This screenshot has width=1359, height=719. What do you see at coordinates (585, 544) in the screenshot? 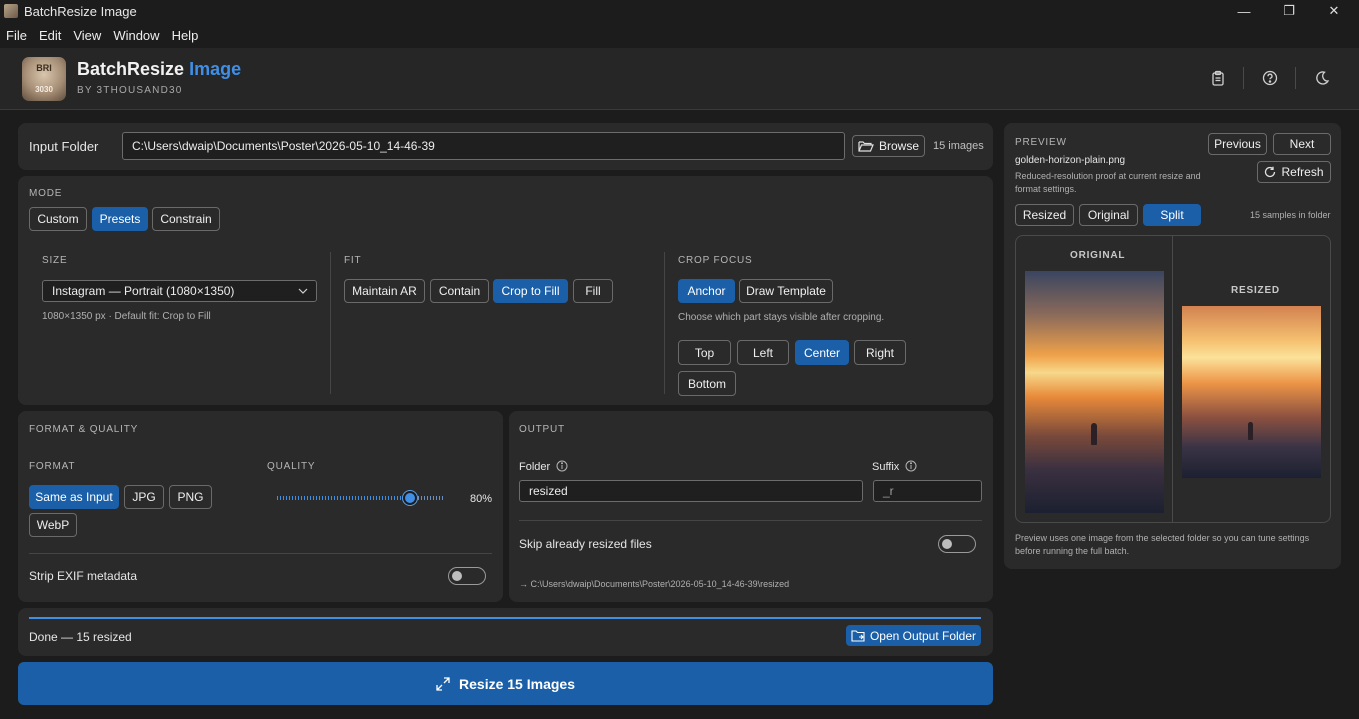
I see `skip-resized-label: Skip already resized files` at bounding box center [585, 544].